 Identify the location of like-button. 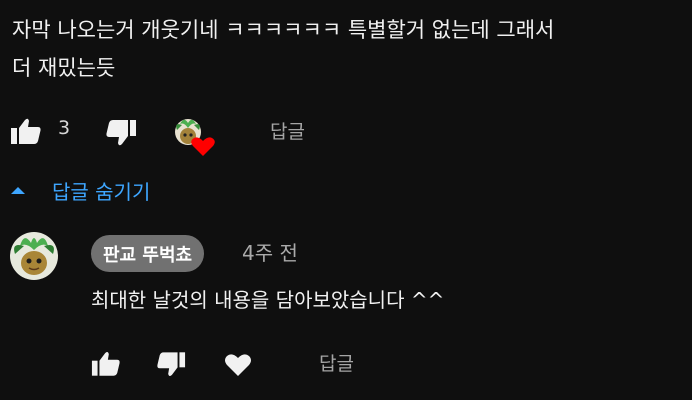
(26, 131).